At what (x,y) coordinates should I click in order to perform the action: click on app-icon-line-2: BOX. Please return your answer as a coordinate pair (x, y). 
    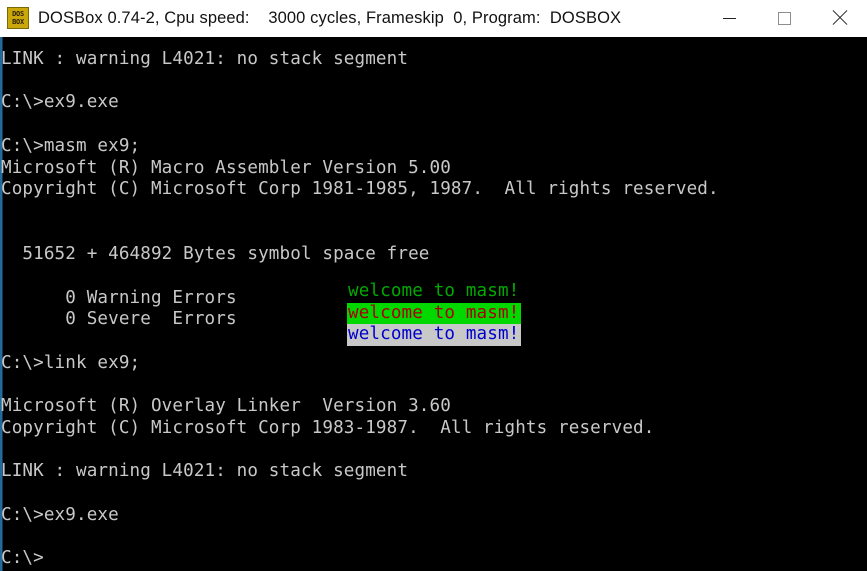
    Looking at the image, I should click on (18, 22).